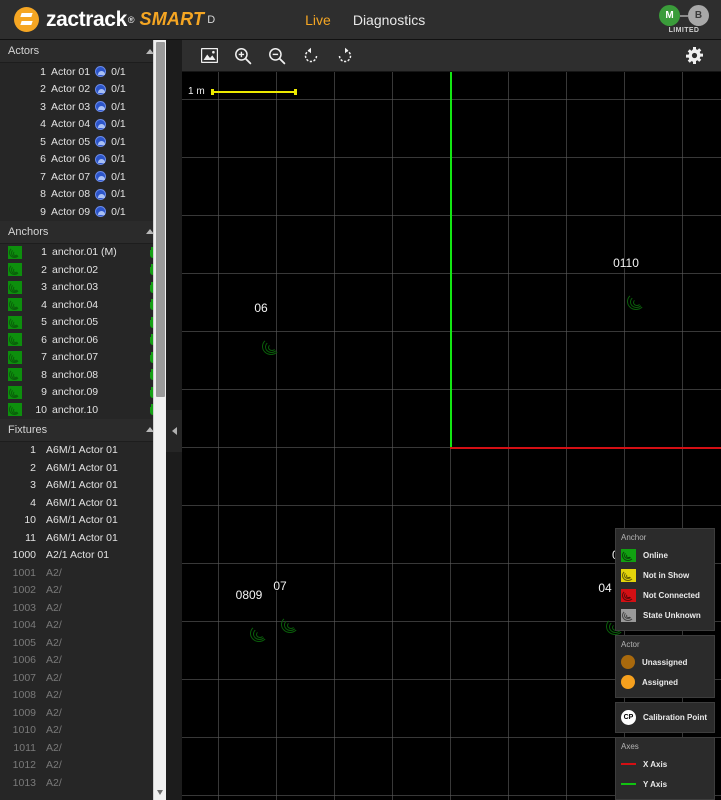 Image resolution: width=721 pixels, height=800 pixels. Describe the element at coordinates (83, 766) in the screenshot. I see `list-item: 1012 A2/` at that location.